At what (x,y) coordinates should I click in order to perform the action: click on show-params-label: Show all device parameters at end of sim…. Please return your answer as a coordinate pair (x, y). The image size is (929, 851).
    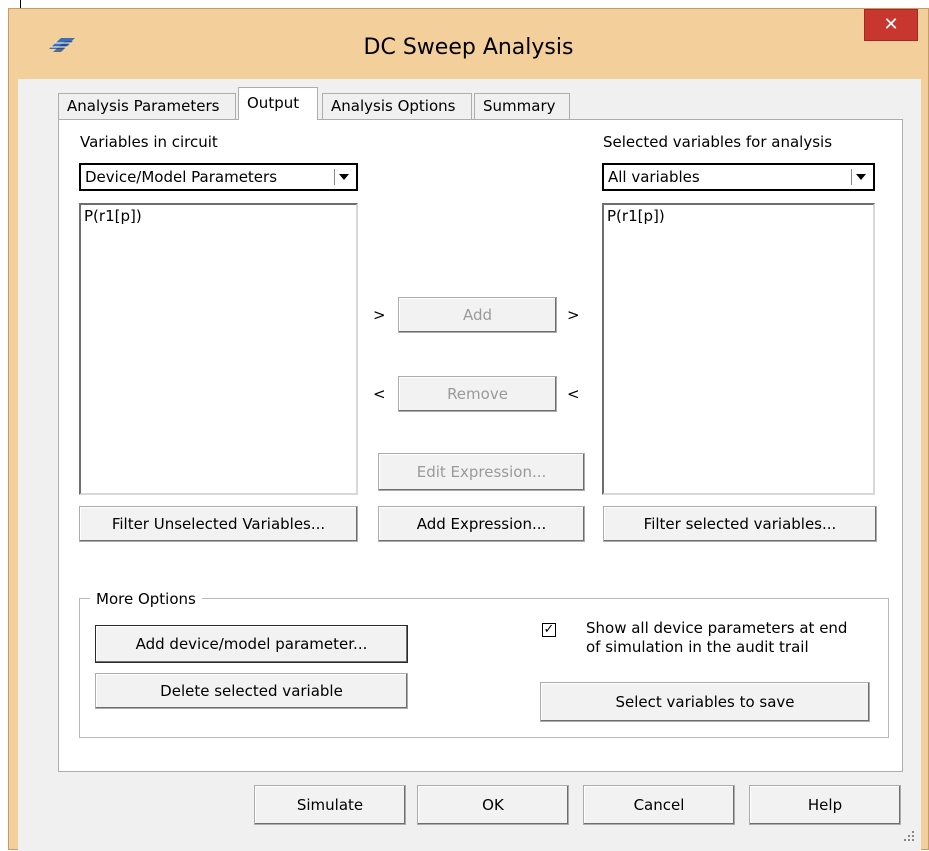
    Looking at the image, I should click on (716, 638).